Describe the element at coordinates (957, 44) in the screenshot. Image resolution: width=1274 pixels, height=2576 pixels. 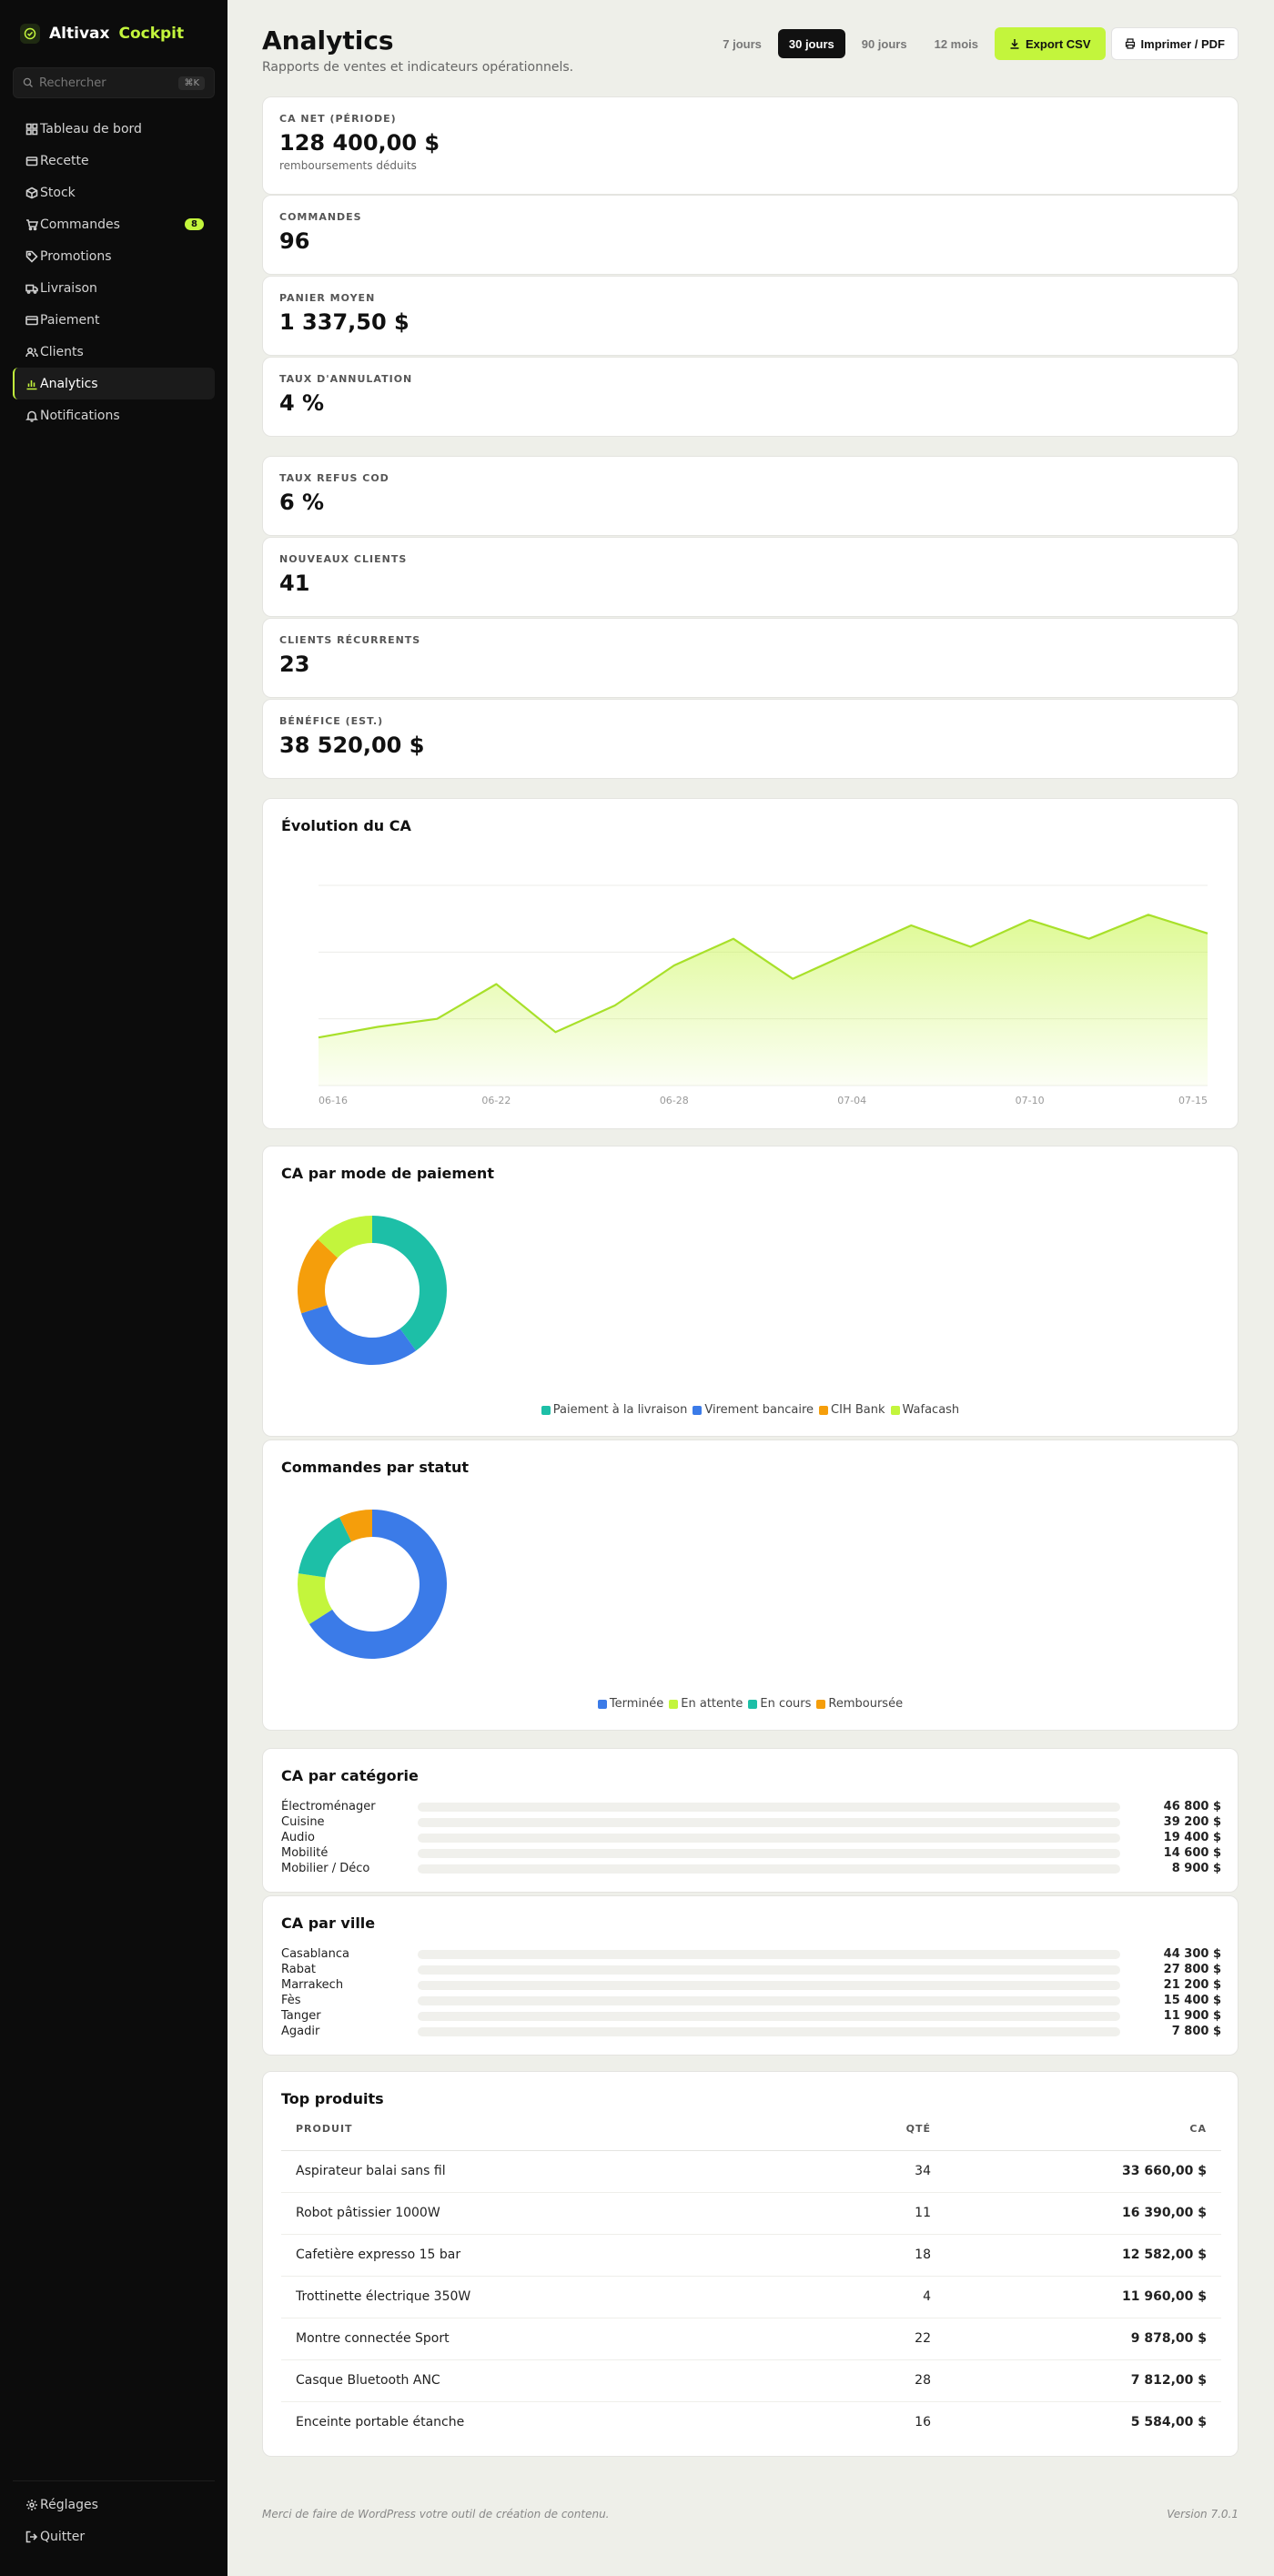
I see `range-12-months-button: 12 mois` at that location.